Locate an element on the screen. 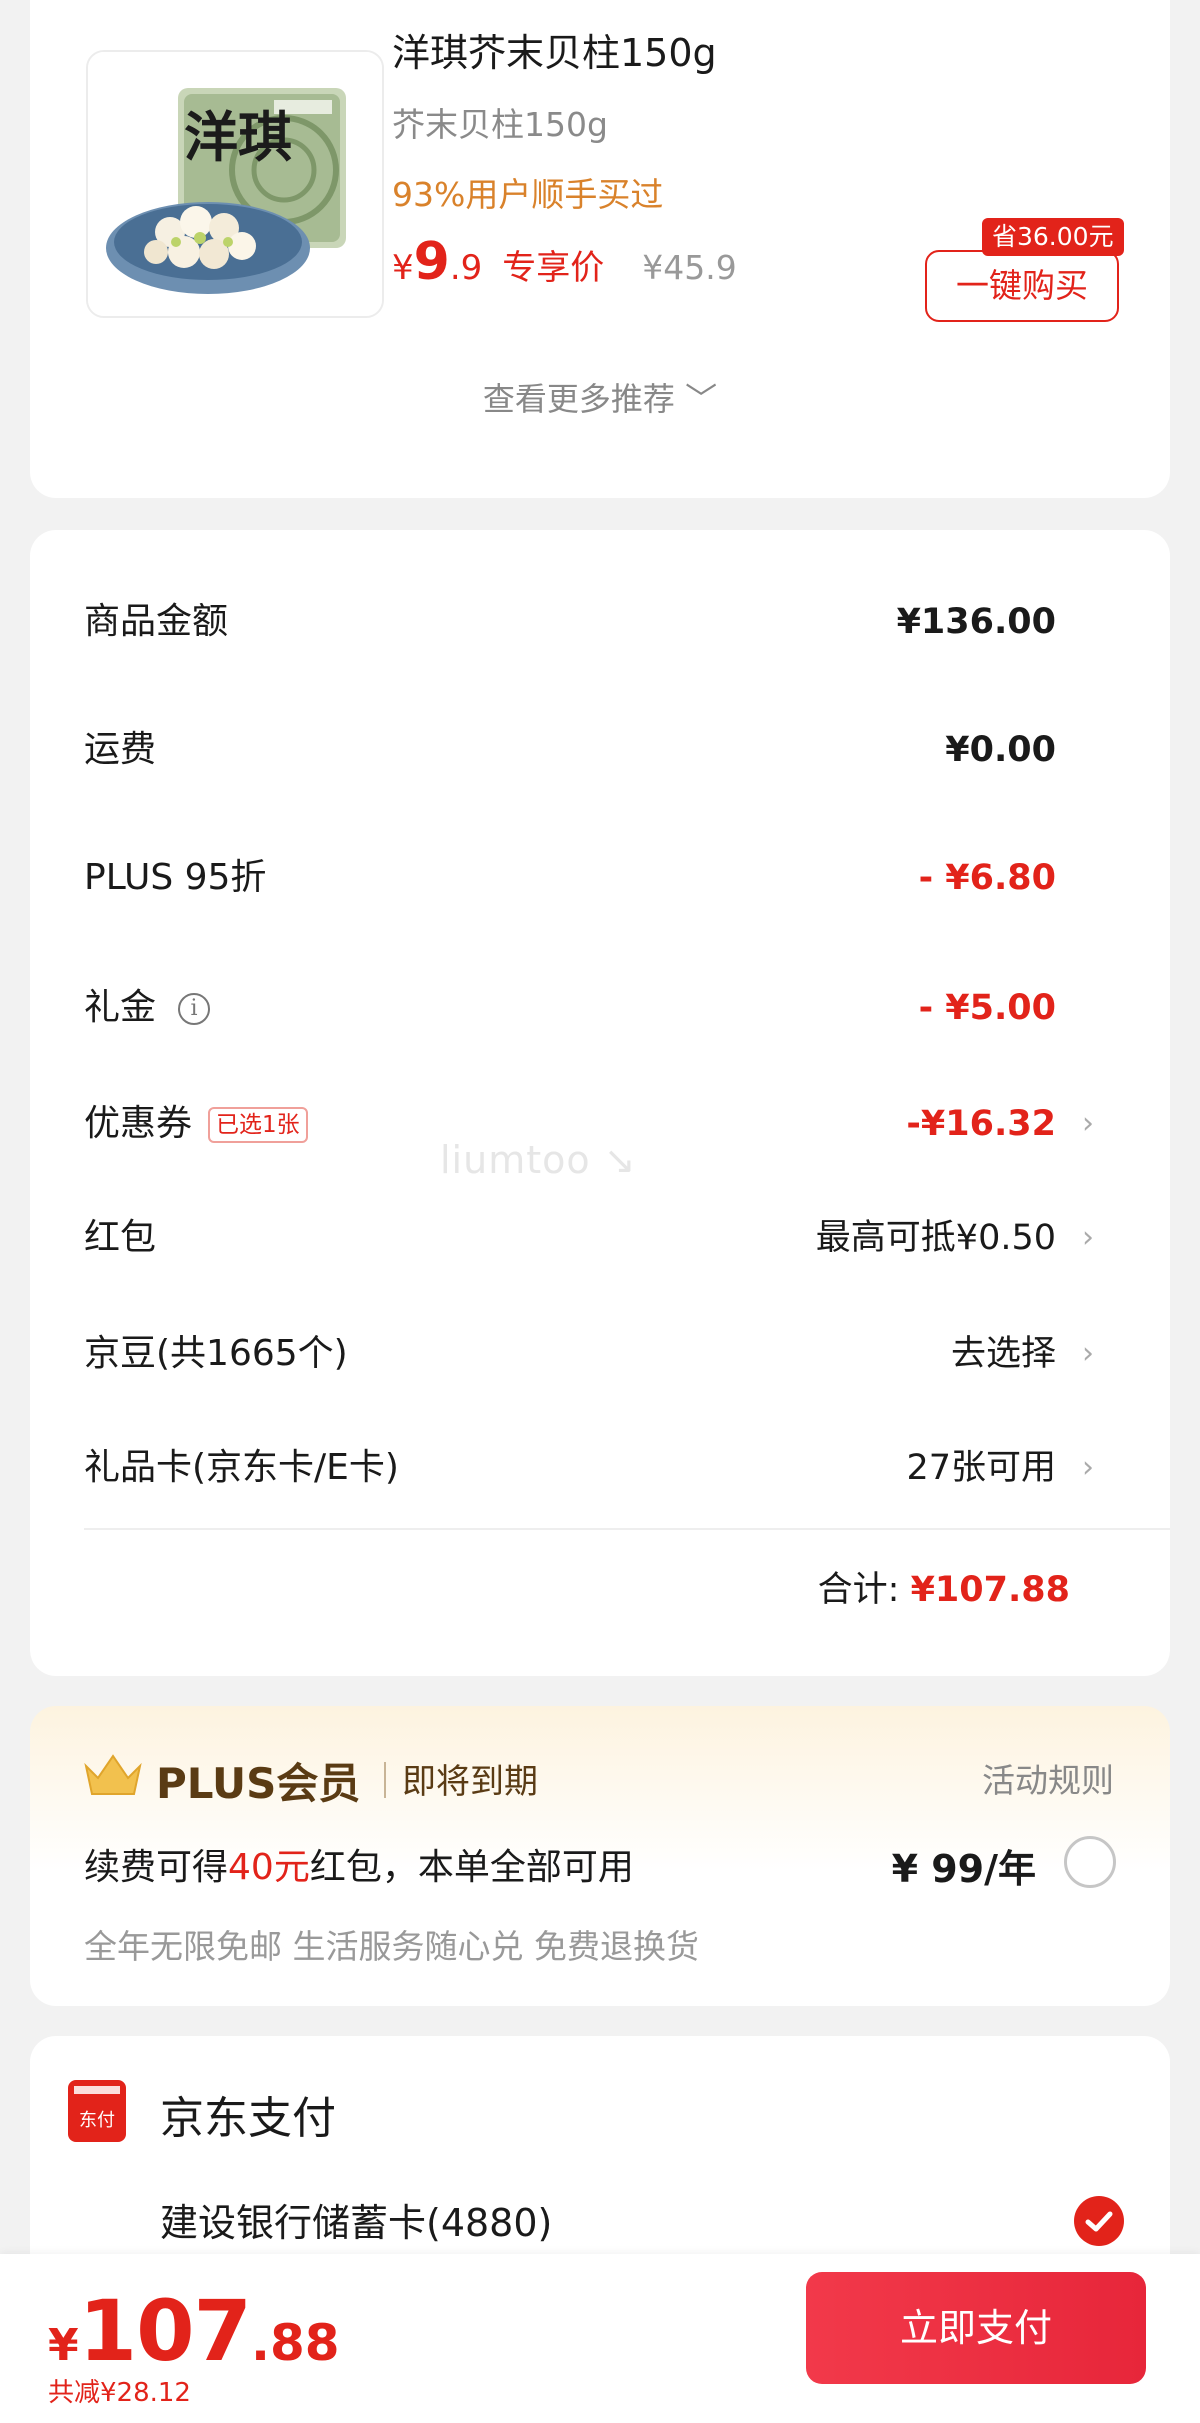 This screenshot has height=2423, width=1200. row-value: 去选择 is located at coordinates (1003, 1354).